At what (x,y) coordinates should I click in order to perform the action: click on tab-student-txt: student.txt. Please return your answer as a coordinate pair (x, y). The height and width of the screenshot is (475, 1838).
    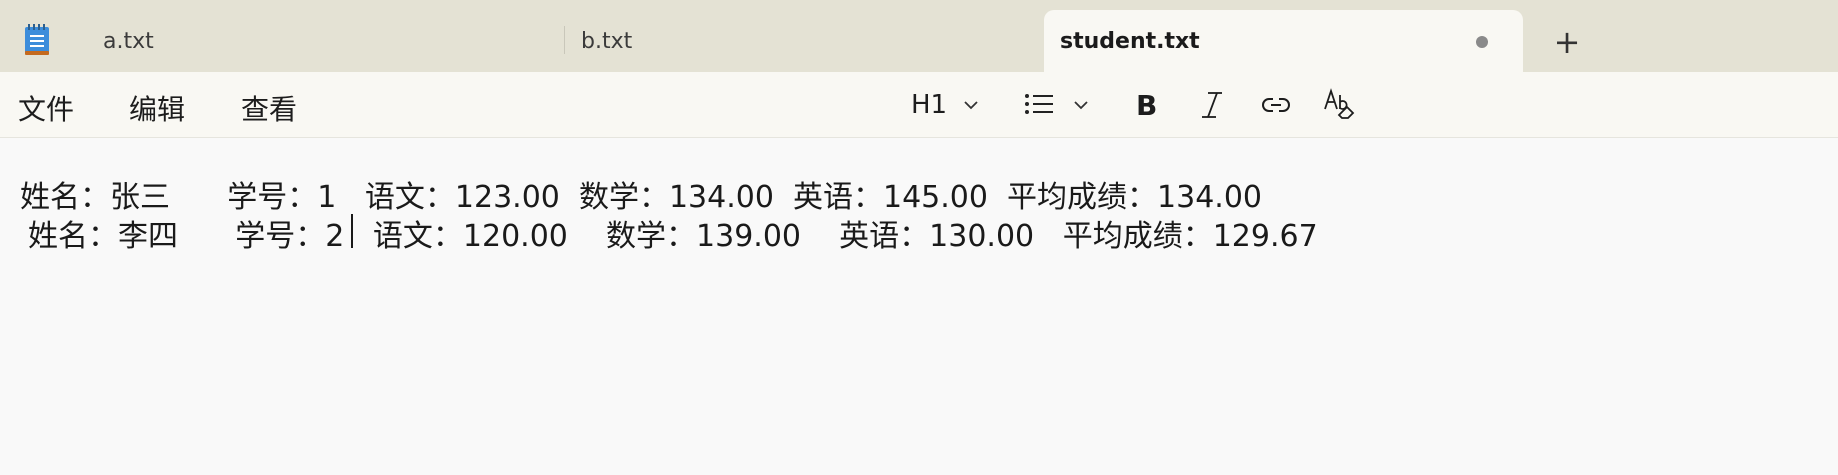
    Looking at the image, I should click on (1283, 41).